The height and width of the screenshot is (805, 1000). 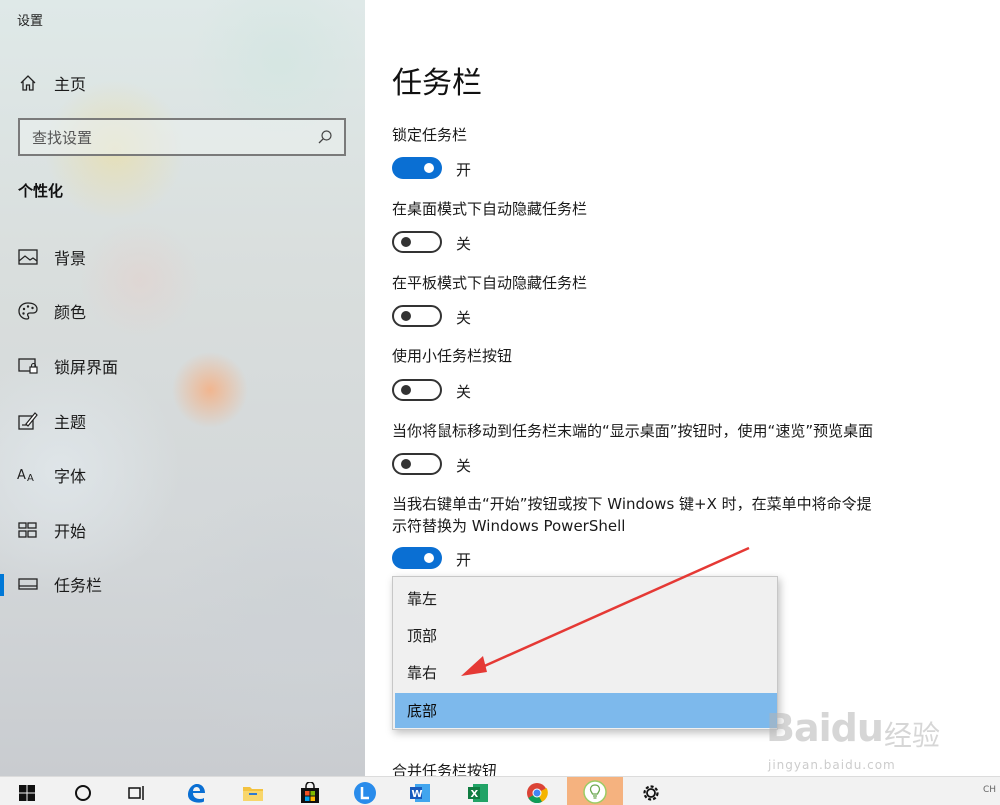 What do you see at coordinates (500, 790) in the screenshot?
I see `windows-taskbar: W X CH` at bounding box center [500, 790].